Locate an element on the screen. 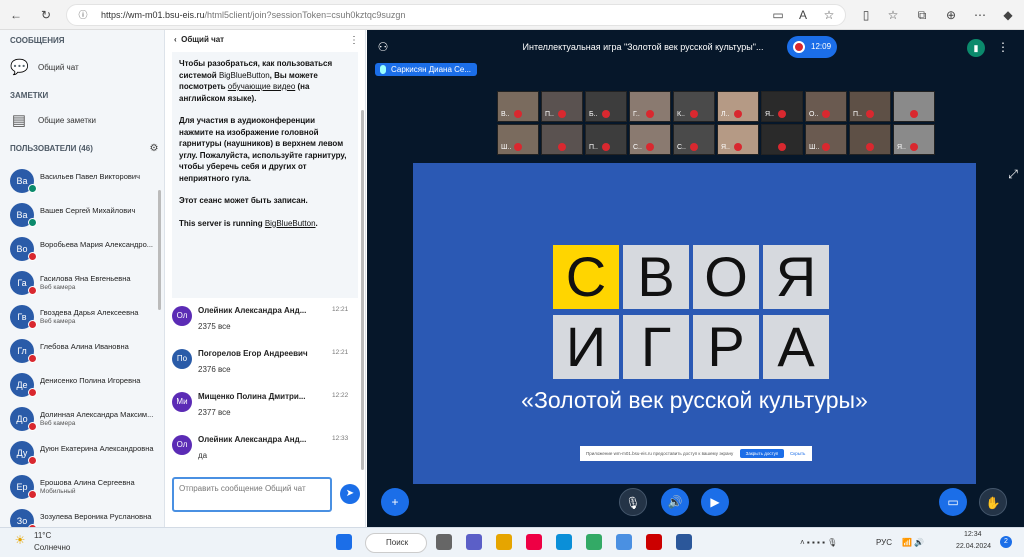 The width and height of the screenshot is (1024, 557). back-icon: ← is located at coordinates (16, 15).